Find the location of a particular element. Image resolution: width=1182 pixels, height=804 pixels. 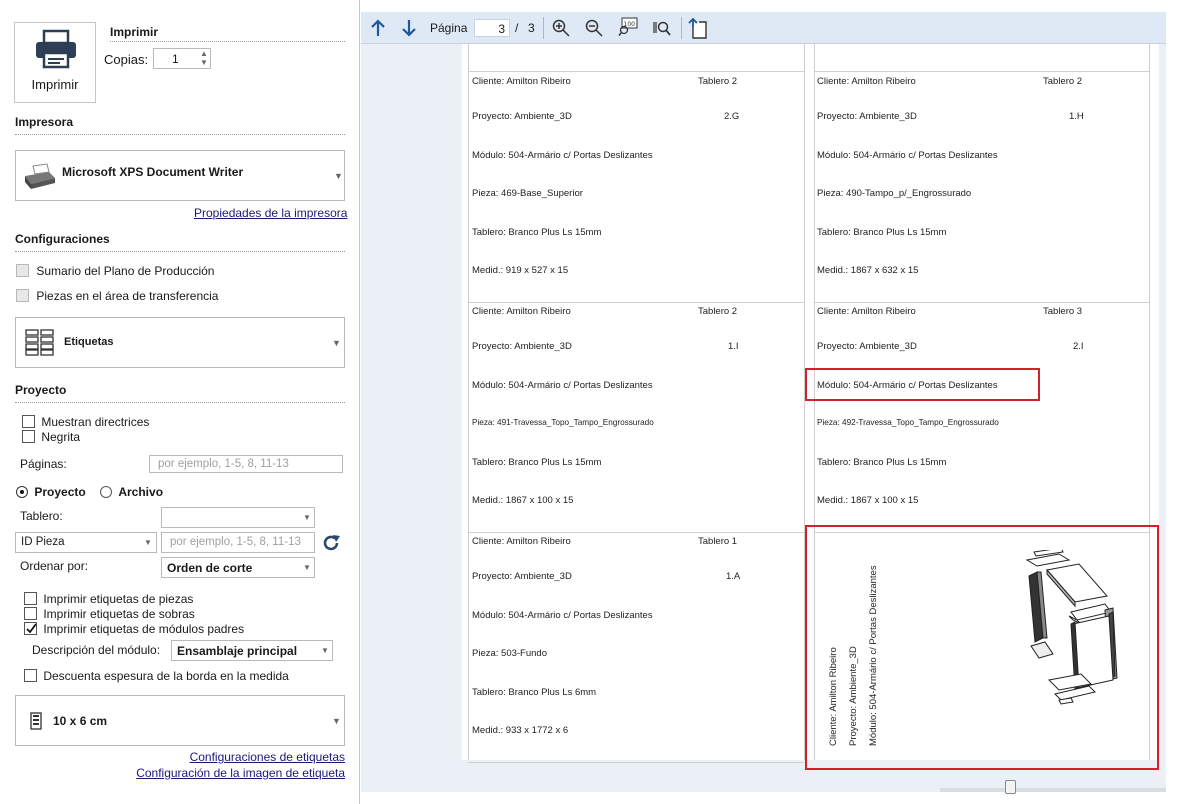

radio-file: Archivo is located at coordinates (131, 491).